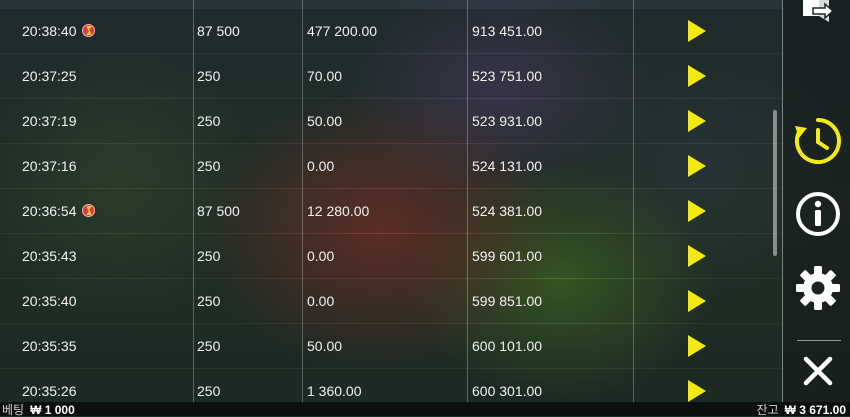 The width and height of the screenshot is (850, 417). What do you see at coordinates (49, 346) in the screenshot?
I see `time-cell: 20:35:35` at bounding box center [49, 346].